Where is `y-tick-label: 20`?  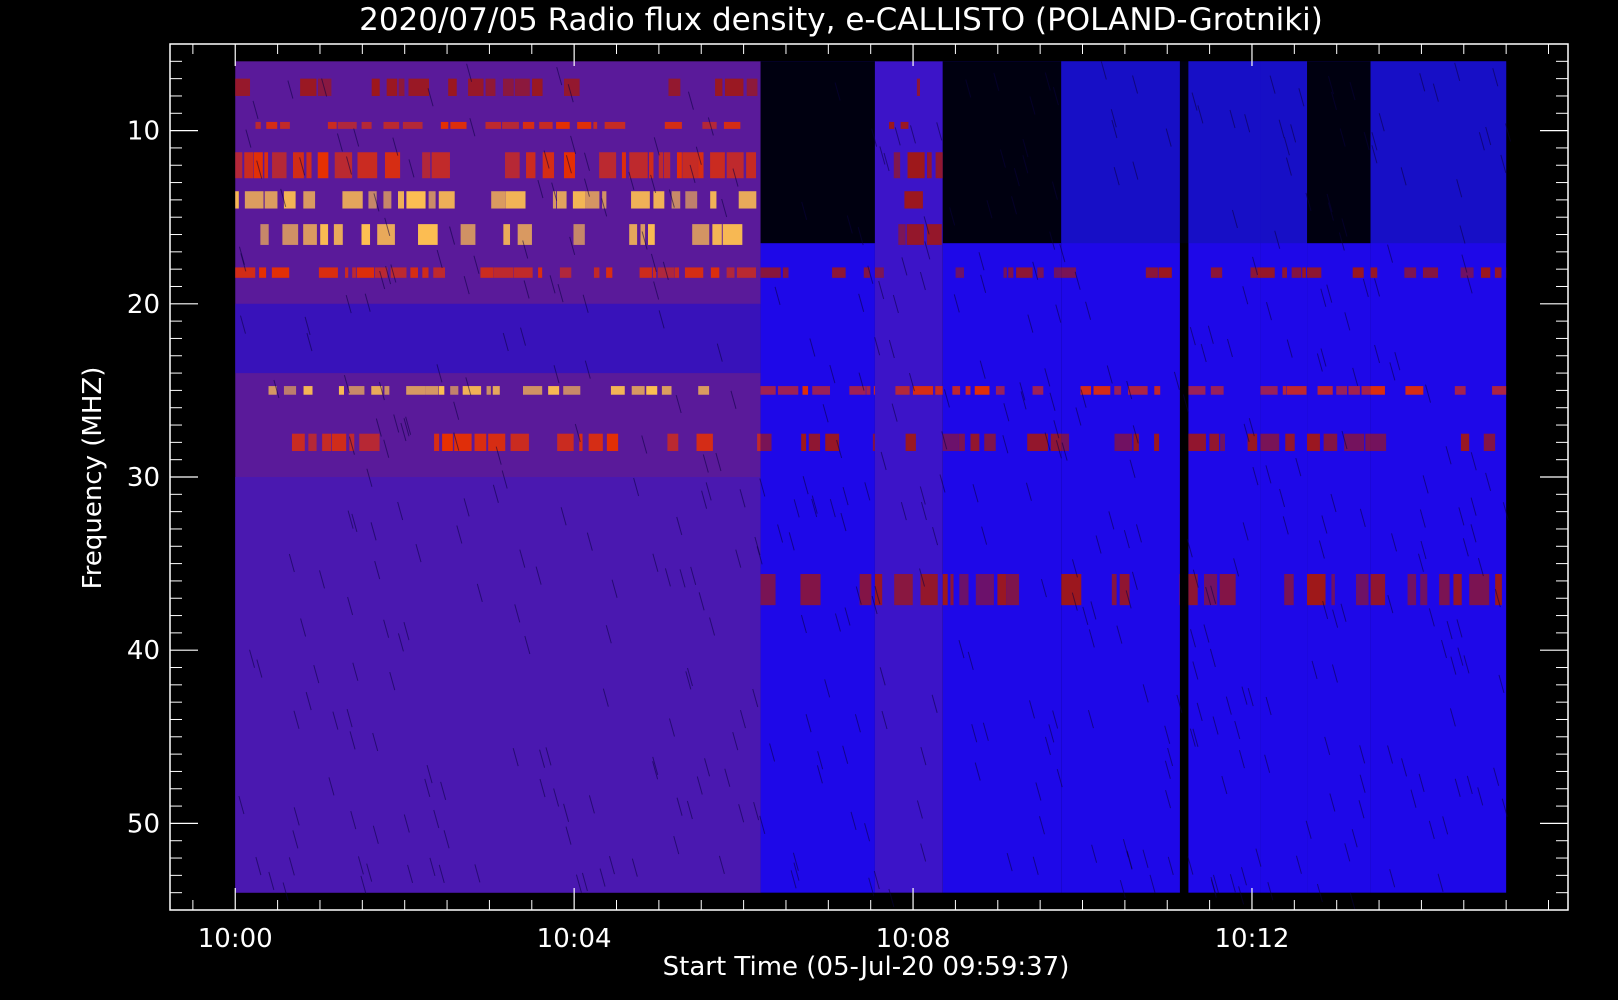 y-tick-label: 20 is located at coordinates (143, 305).